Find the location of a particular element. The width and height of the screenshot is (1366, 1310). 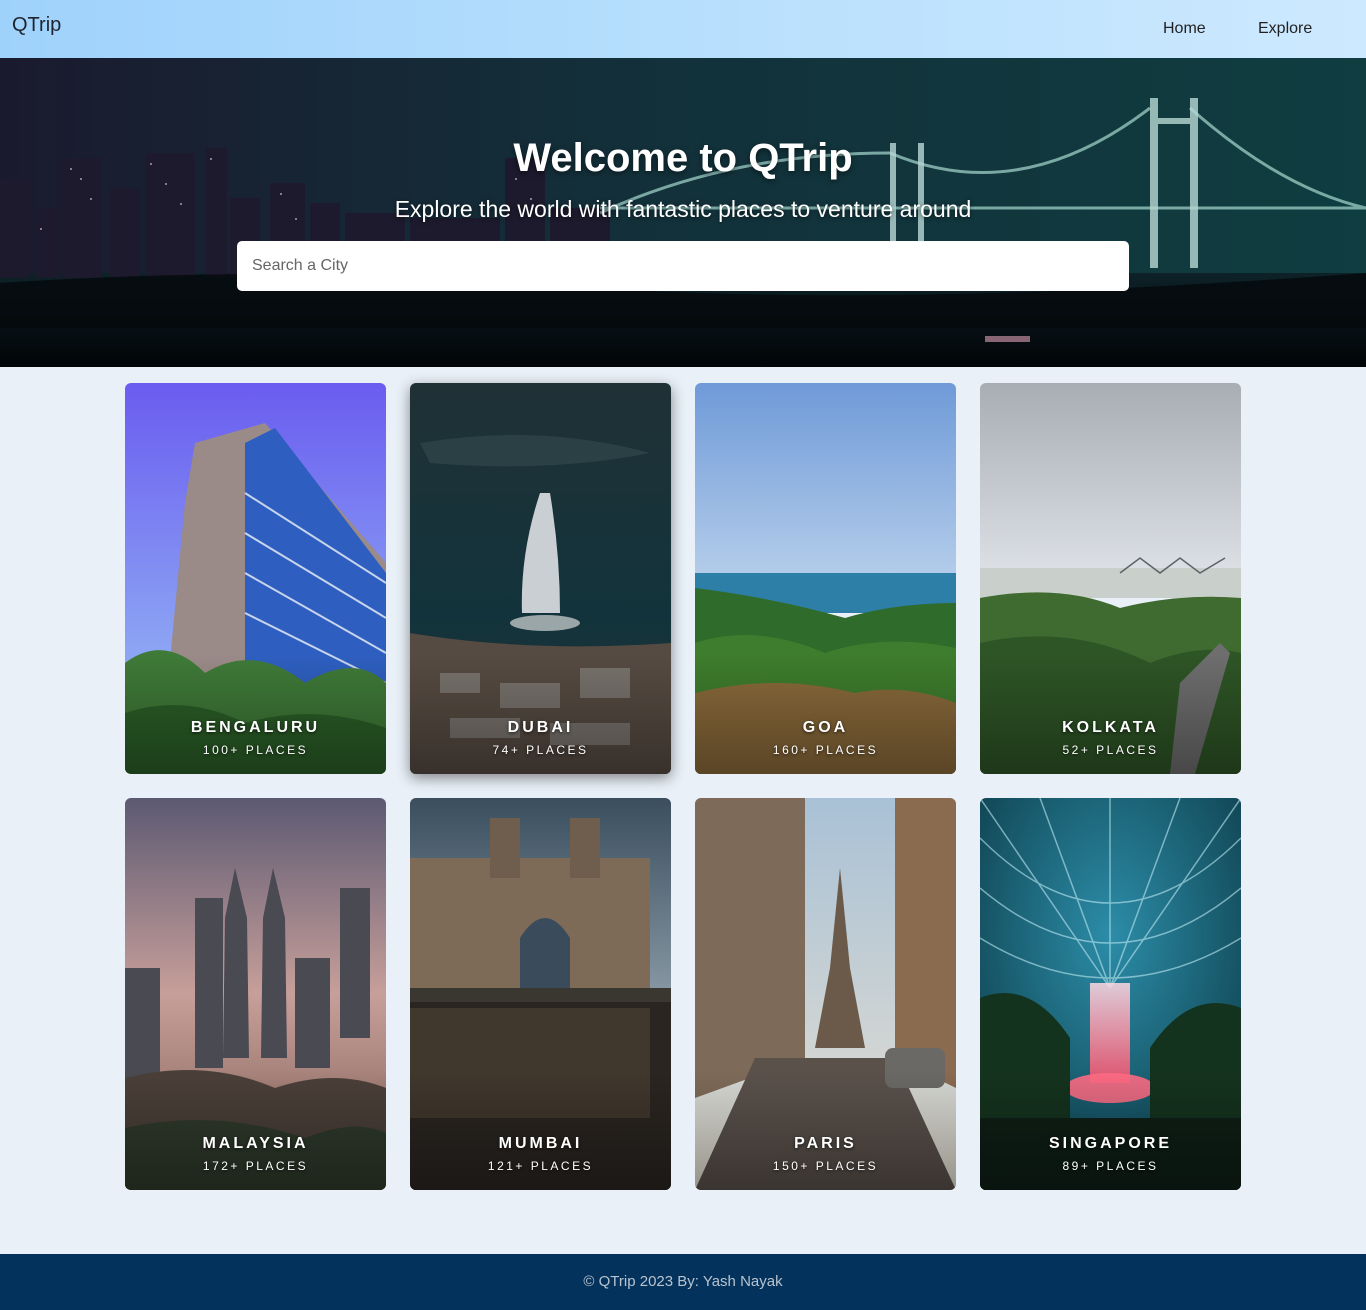

city-name: GOA is located at coordinates (825, 727).